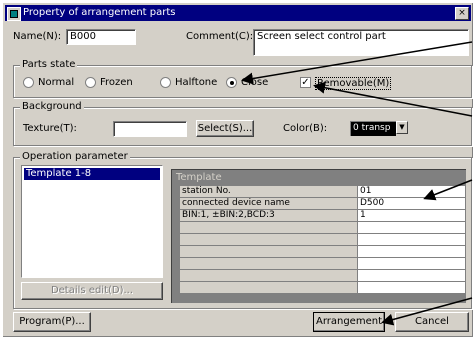 This screenshot has height=337, width=473. What do you see at coordinates (56, 82) in the screenshot?
I see `radio-normal-label: Normal` at bounding box center [56, 82].